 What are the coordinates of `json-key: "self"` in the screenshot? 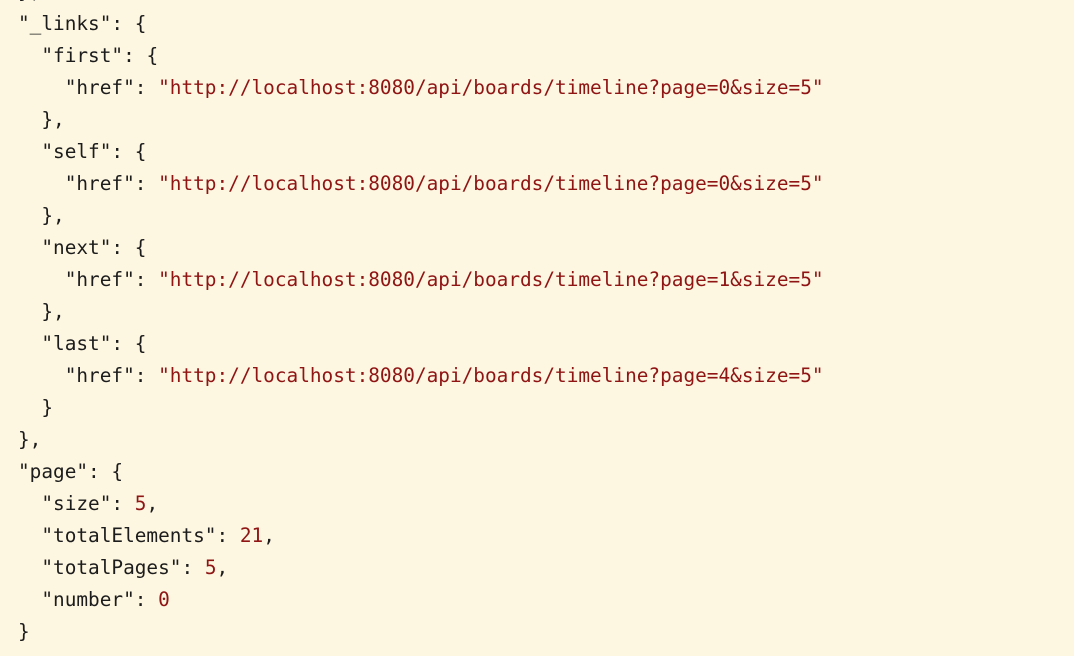 It's located at (76, 151).